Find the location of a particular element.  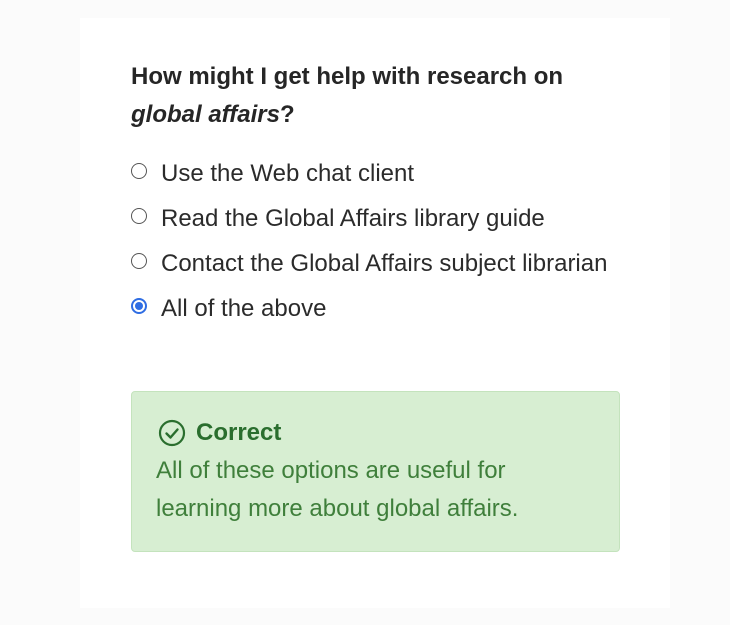

option-library-guide: Read the Global Affairs library guide is located at coordinates (381, 219).